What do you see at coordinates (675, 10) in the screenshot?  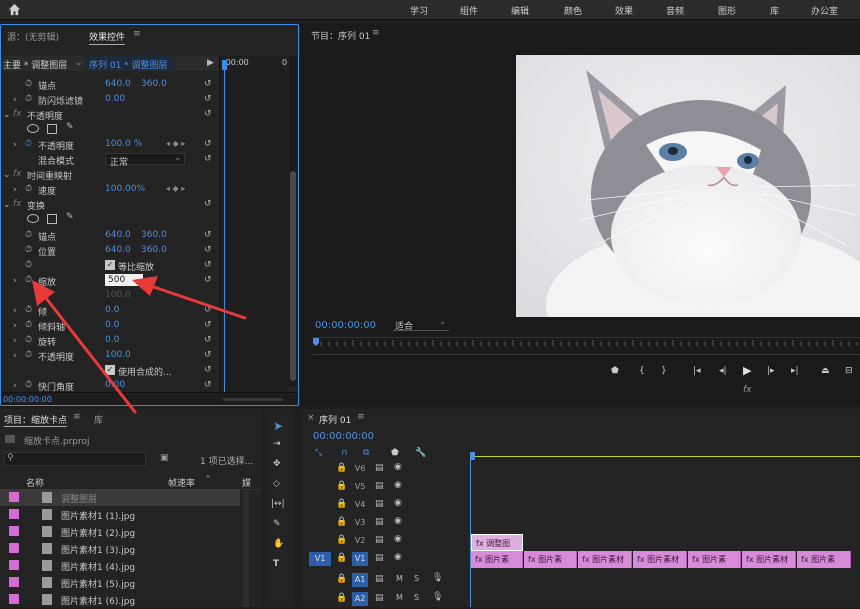 I see `workspace-audio: 音频` at bounding box center [675, 10].